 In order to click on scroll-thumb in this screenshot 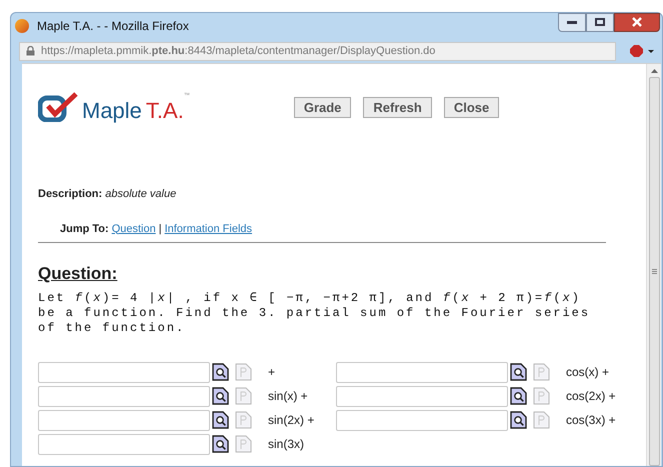, I will do `click(654, 271)`.